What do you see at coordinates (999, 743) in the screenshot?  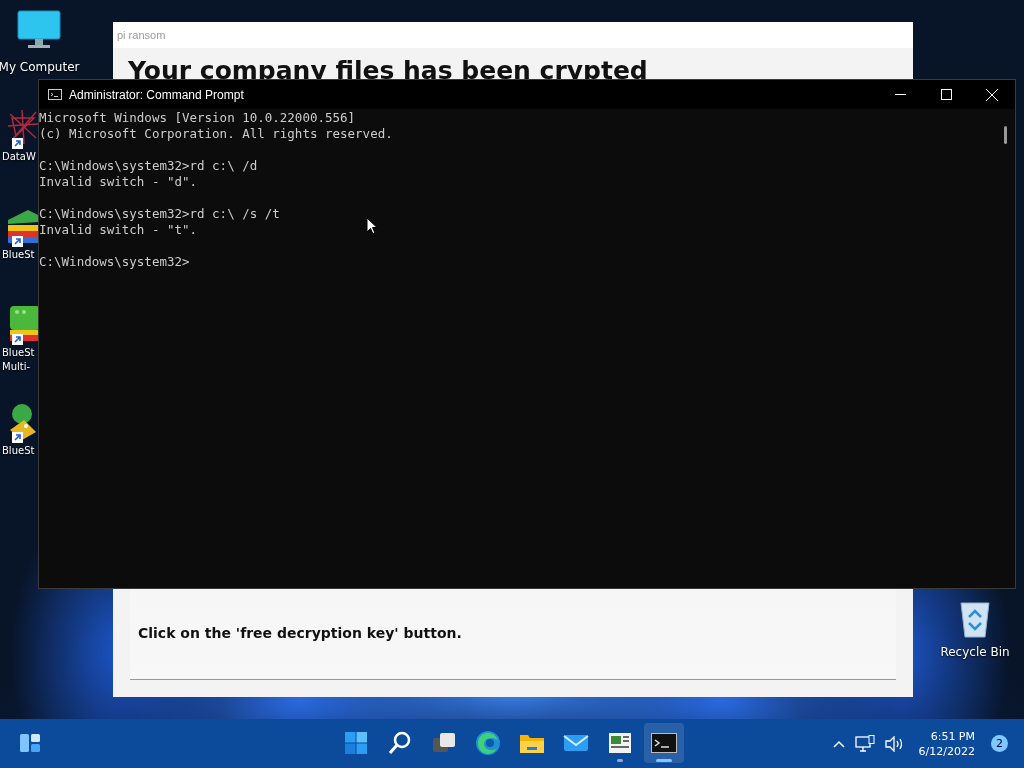 I see `notification-badge: 2` at bounding box center [999, 743].